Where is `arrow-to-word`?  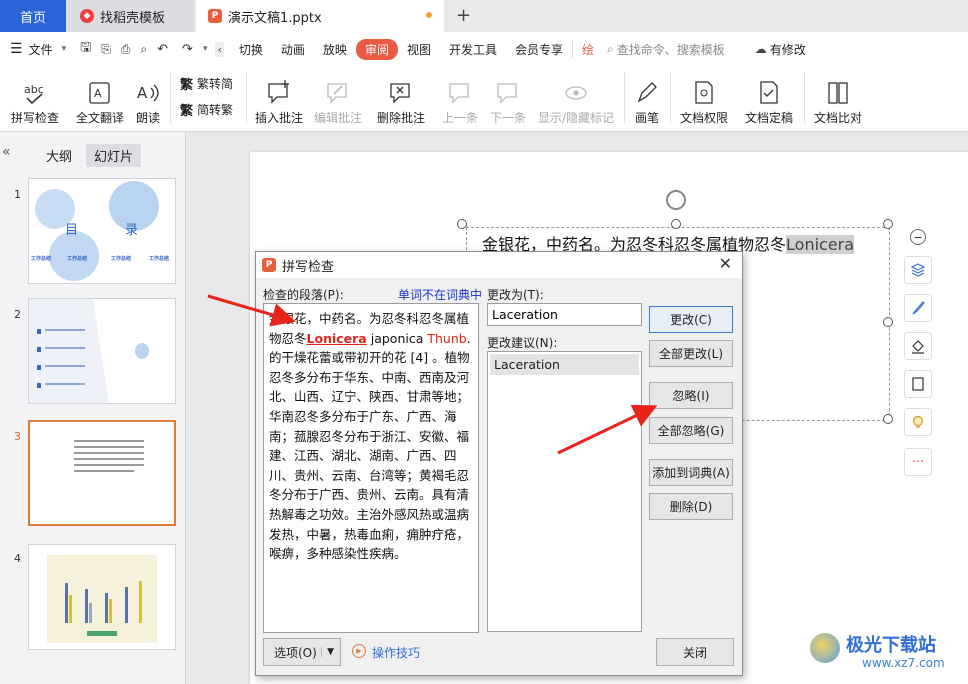 arrow-to-word is located at coordinates (251, 310).